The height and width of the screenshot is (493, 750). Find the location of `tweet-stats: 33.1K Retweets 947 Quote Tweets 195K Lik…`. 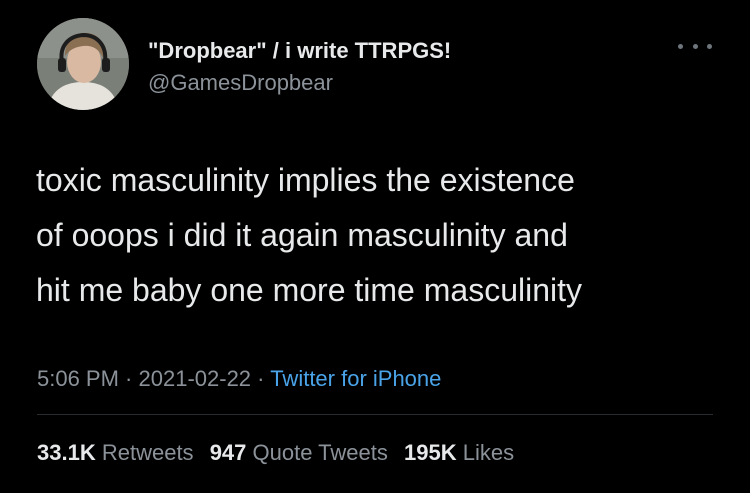

tweet-stats: 33.1K Retweets 947 Quote Tweets 195K Lik… is located at coordinates (280, 453).